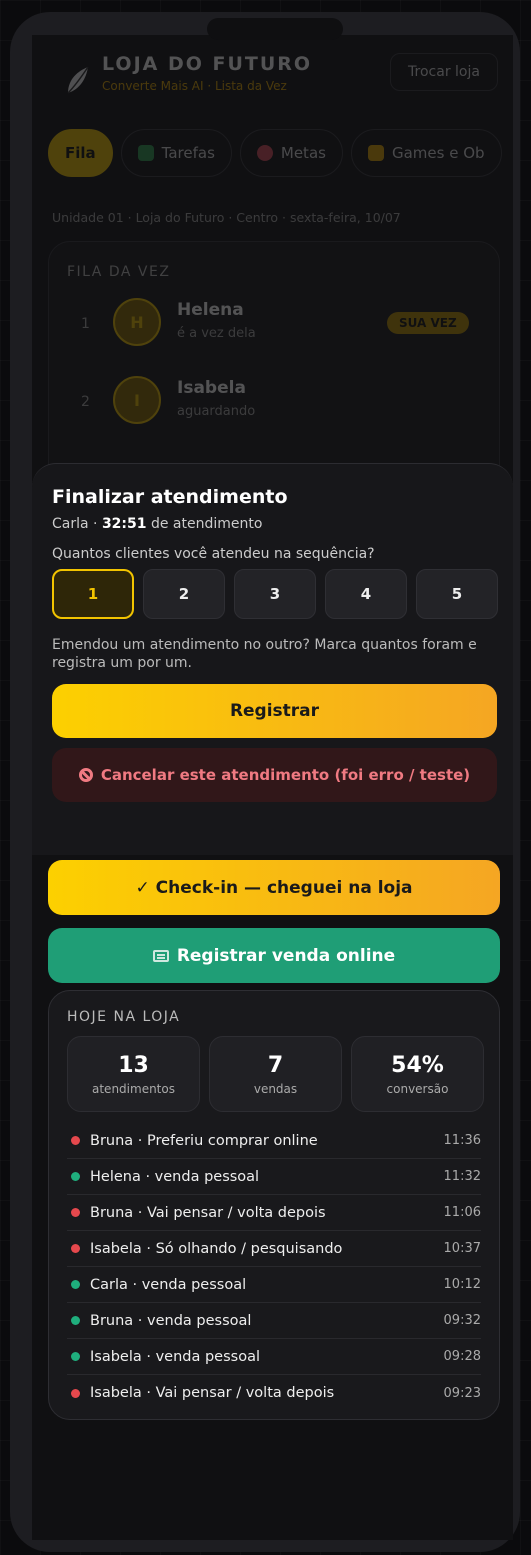 The height and width of the screenshot is (1555, 531). I want to click on list-item: Helena · venda pessoal 11:32, so click(274, 1177).